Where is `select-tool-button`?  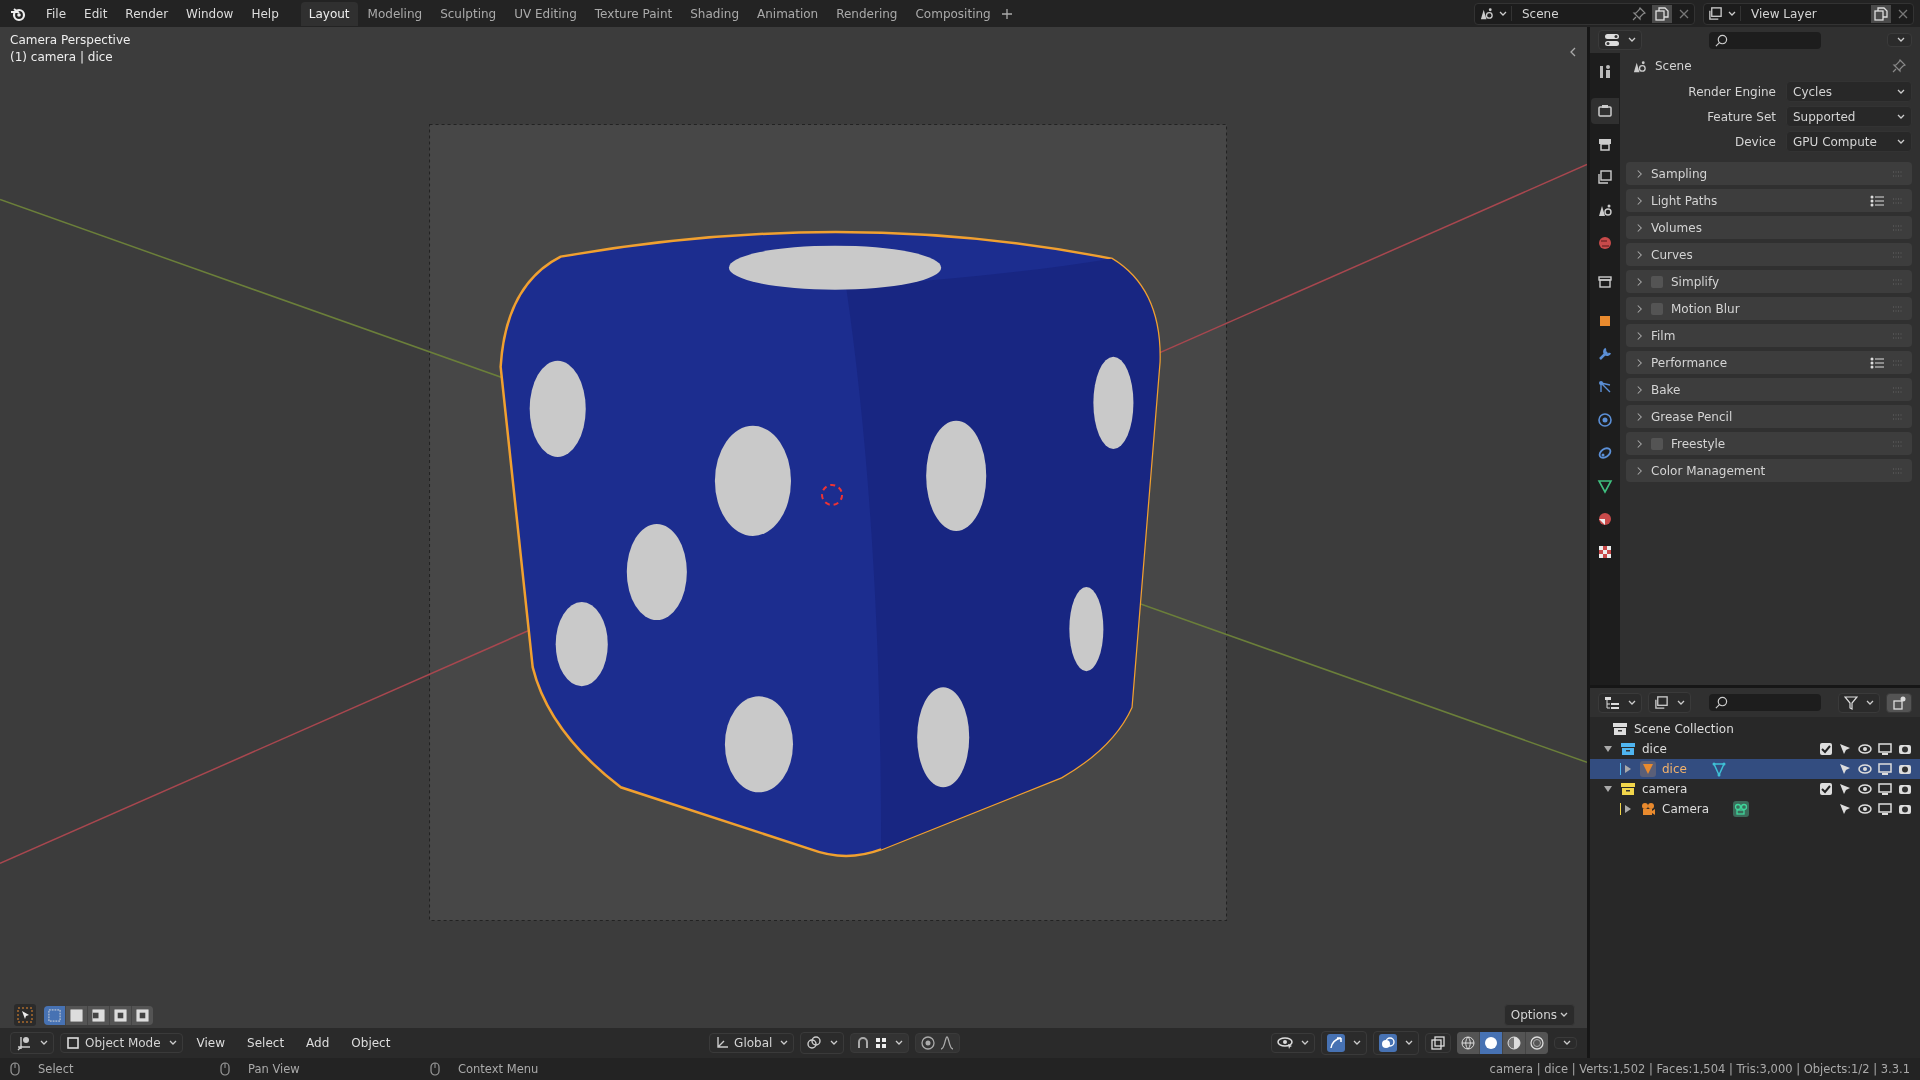 select-tool-button is located at coordinates (25, 1015).